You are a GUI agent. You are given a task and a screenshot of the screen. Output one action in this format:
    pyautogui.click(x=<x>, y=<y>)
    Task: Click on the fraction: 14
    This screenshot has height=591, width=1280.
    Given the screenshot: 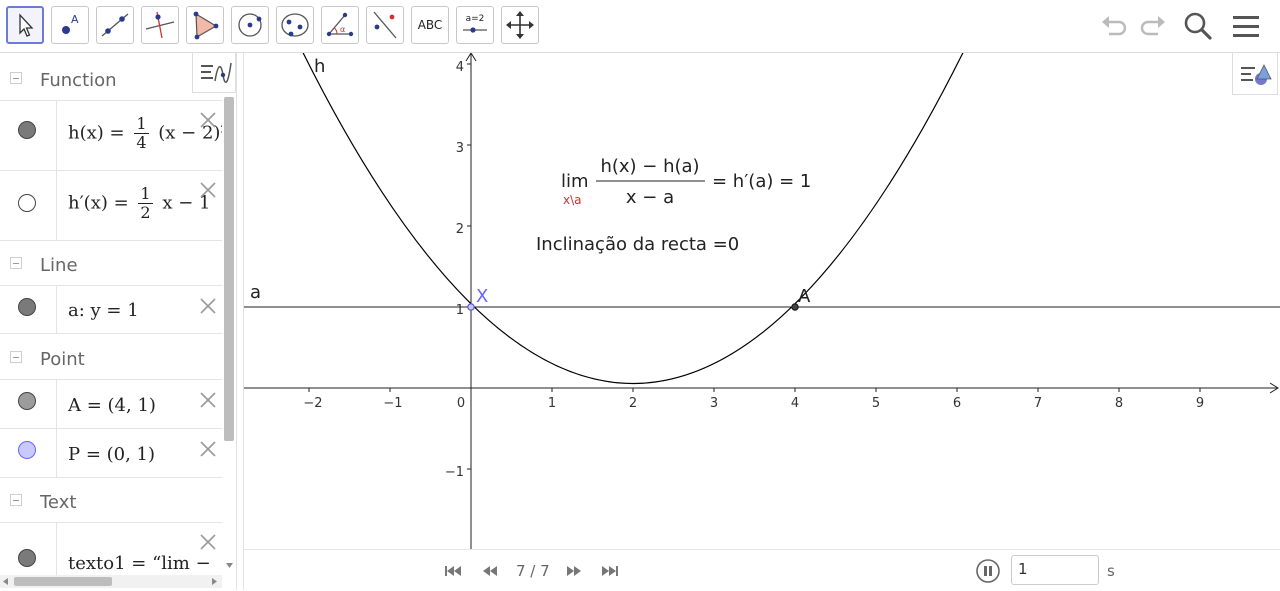 What is the action you would take?
    pyautogui.click(x=141, y=133)
    